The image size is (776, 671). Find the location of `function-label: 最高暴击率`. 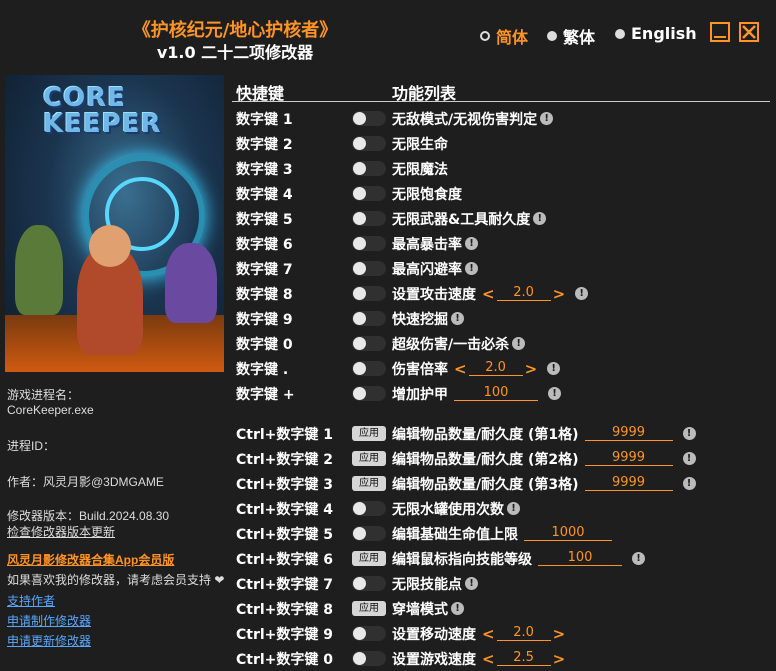

function-label: 最高暴击率 is located at coordinates (427, 244).